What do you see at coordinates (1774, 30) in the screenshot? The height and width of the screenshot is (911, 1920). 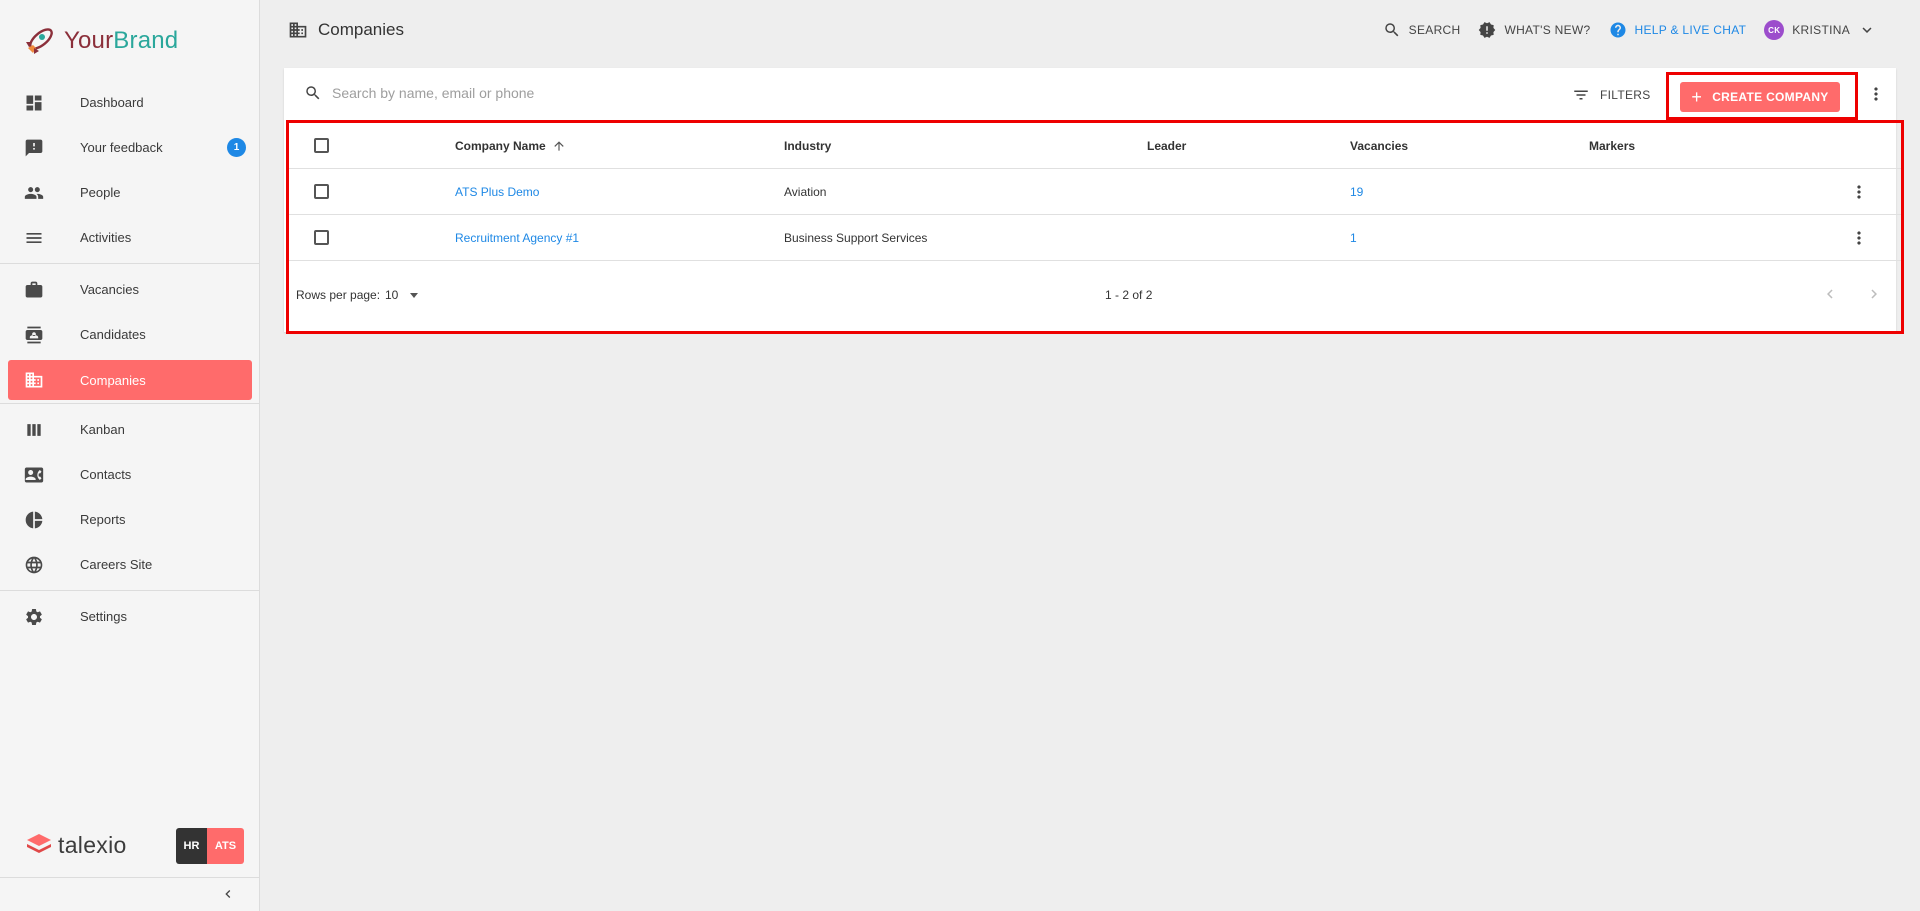 I see `avatar: CK` at bounding box center [1774, 30].